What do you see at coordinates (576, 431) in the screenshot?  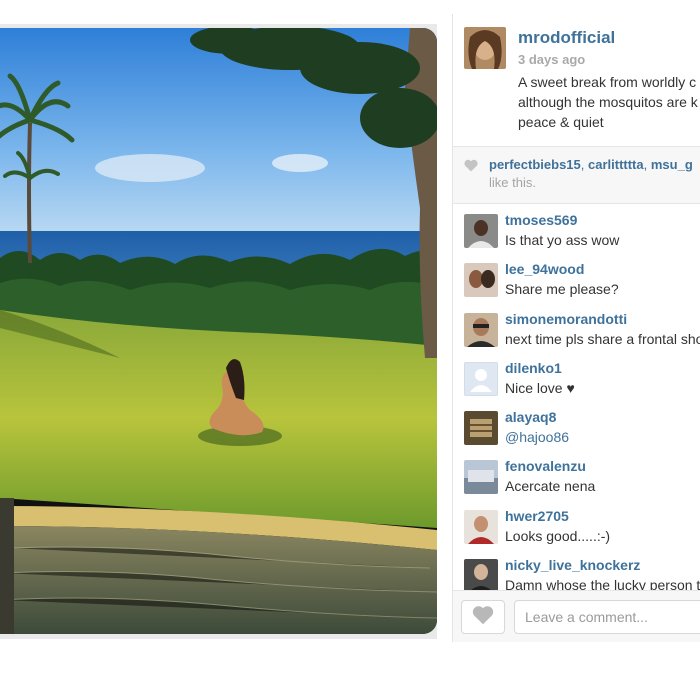 I see `comment-item: alayaq8 @hajoo86` at bounding box center [576, 431].